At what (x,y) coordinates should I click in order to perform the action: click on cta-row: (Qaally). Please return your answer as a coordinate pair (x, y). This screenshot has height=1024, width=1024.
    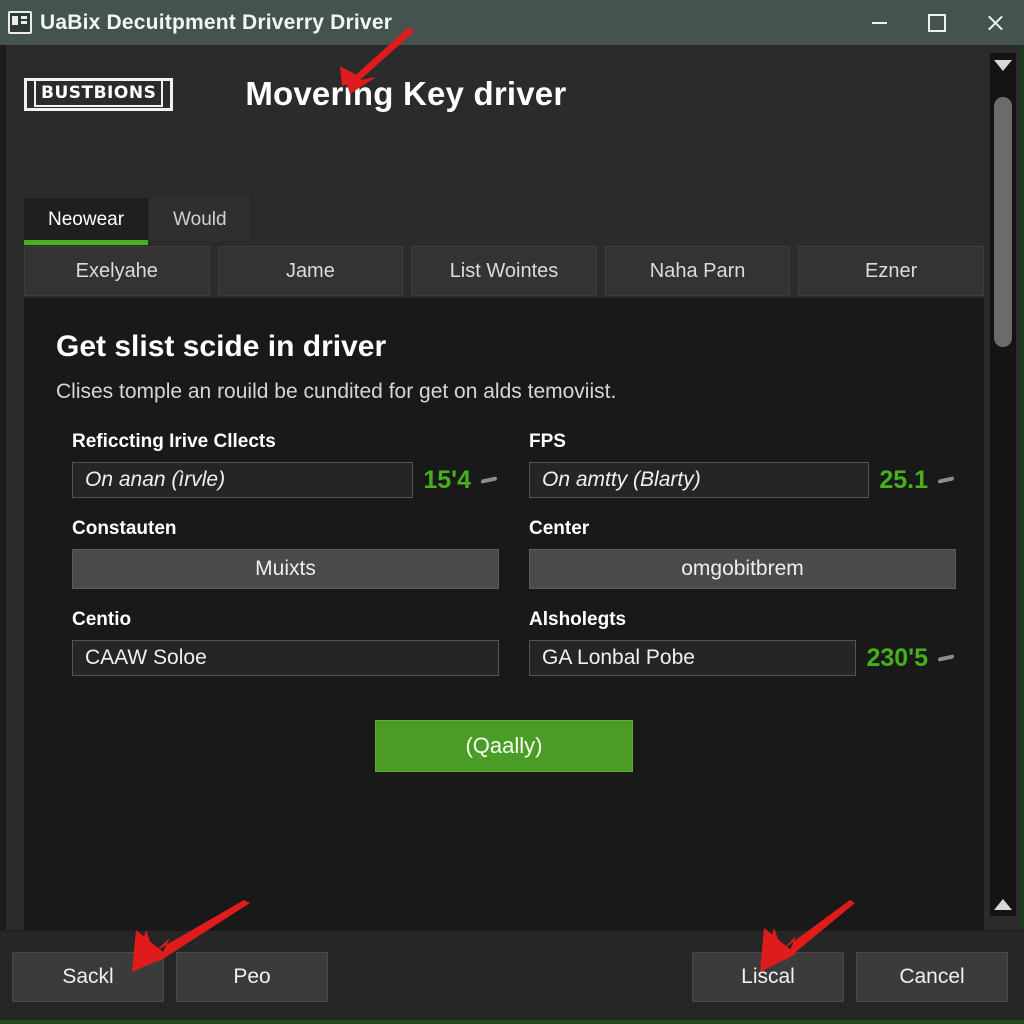
    Looking at the image, I should click on (504, 746).